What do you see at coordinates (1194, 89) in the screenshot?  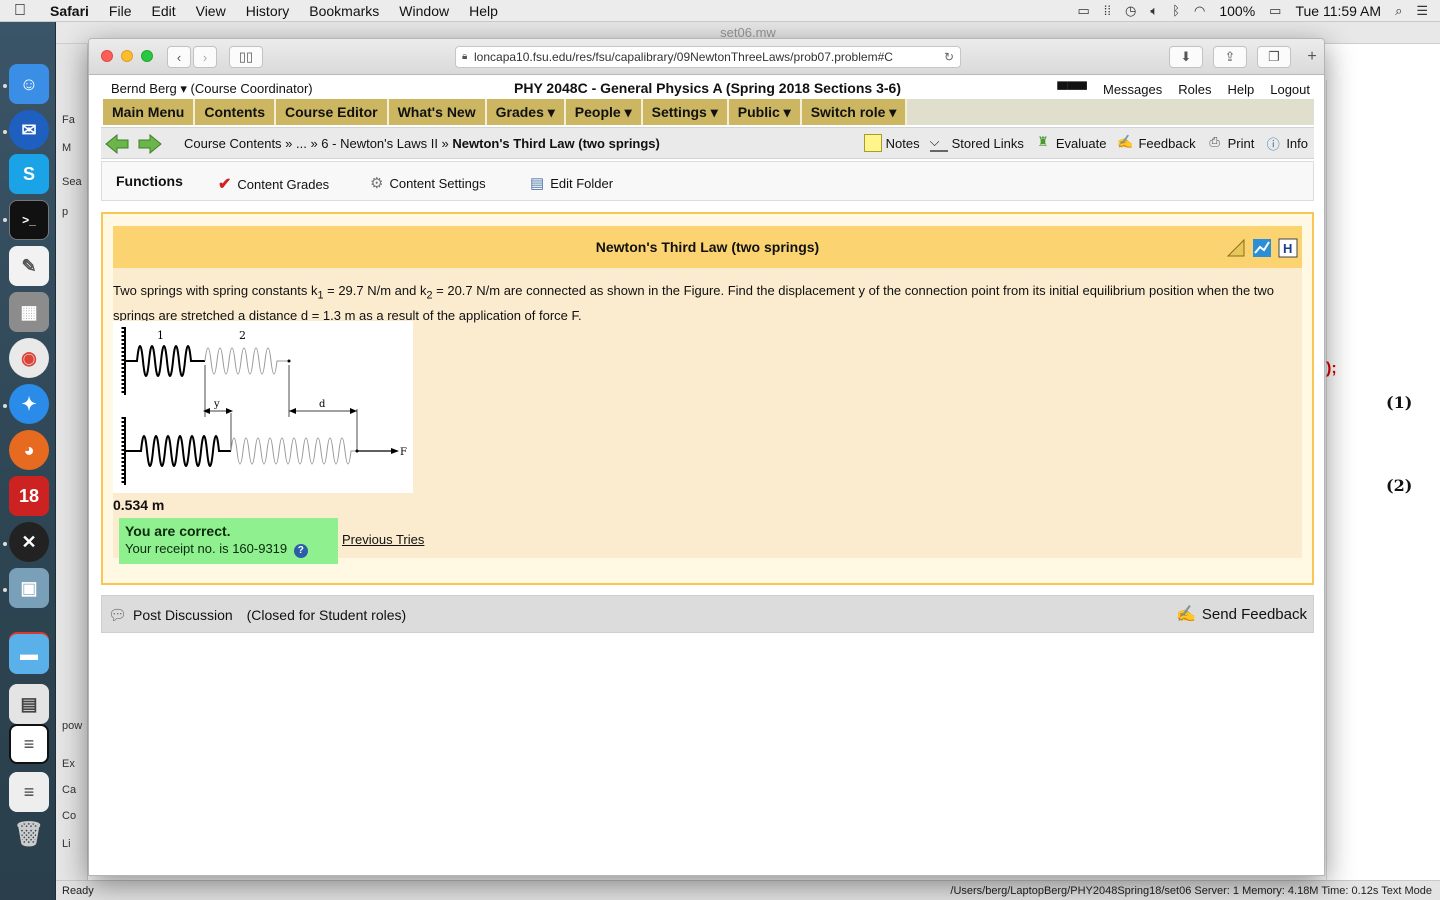 I see `link-roles: Roles` at bounding box center [1194, 89].